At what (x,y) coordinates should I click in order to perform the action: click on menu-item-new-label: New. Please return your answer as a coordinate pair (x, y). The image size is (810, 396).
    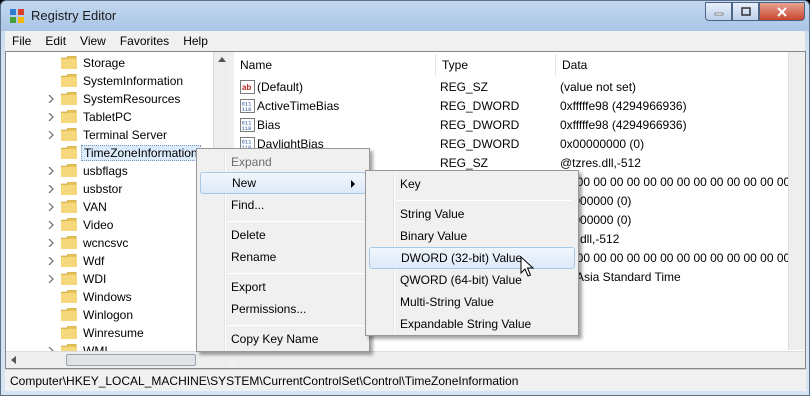
    Looking at the image, I should click on (244, 183).